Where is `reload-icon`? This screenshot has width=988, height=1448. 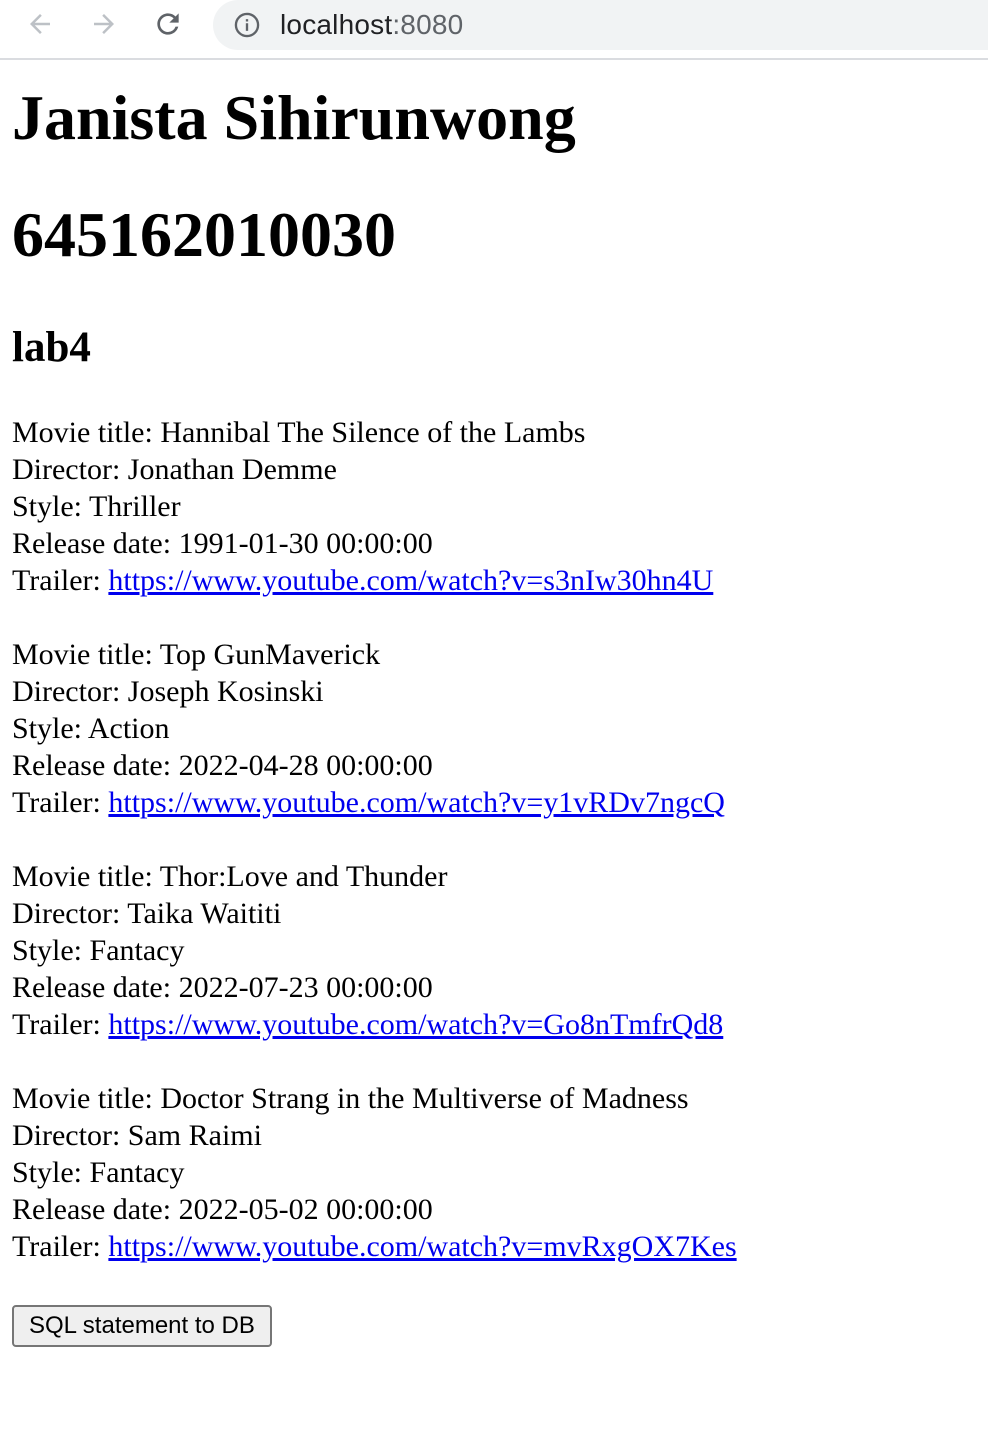
reload-icon is located at coordinates (168, 24).